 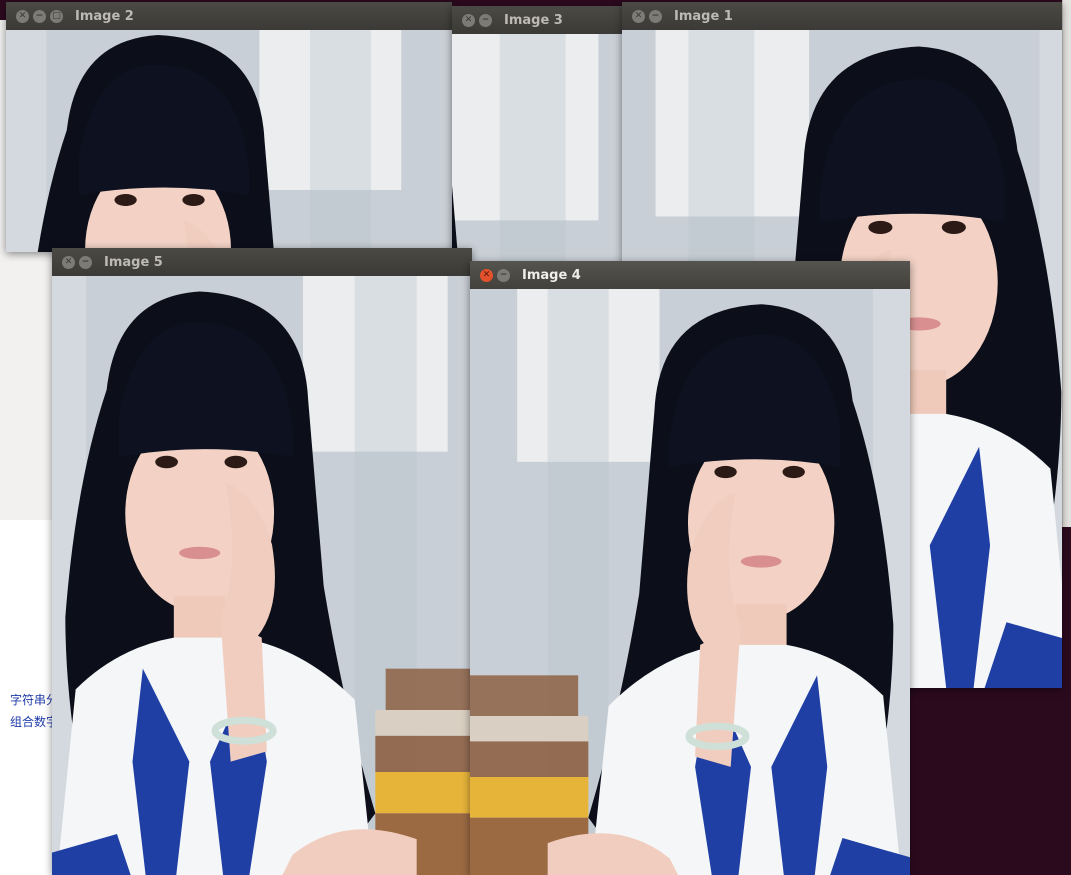 What do you see at coordinates (32, 722) in the screenshot?
I see `background-text-line: 组合数字` at bounding box center [32, 722].